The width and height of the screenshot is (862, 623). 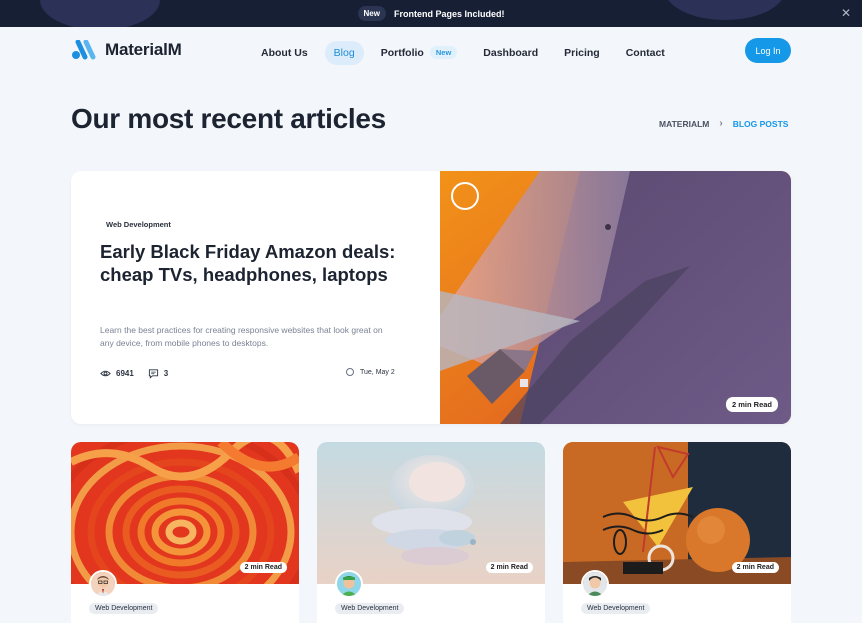 What do you see at coordinates (105, 373) in the screenshot?
I see `eye-icon` at bounding box center [105, 373].